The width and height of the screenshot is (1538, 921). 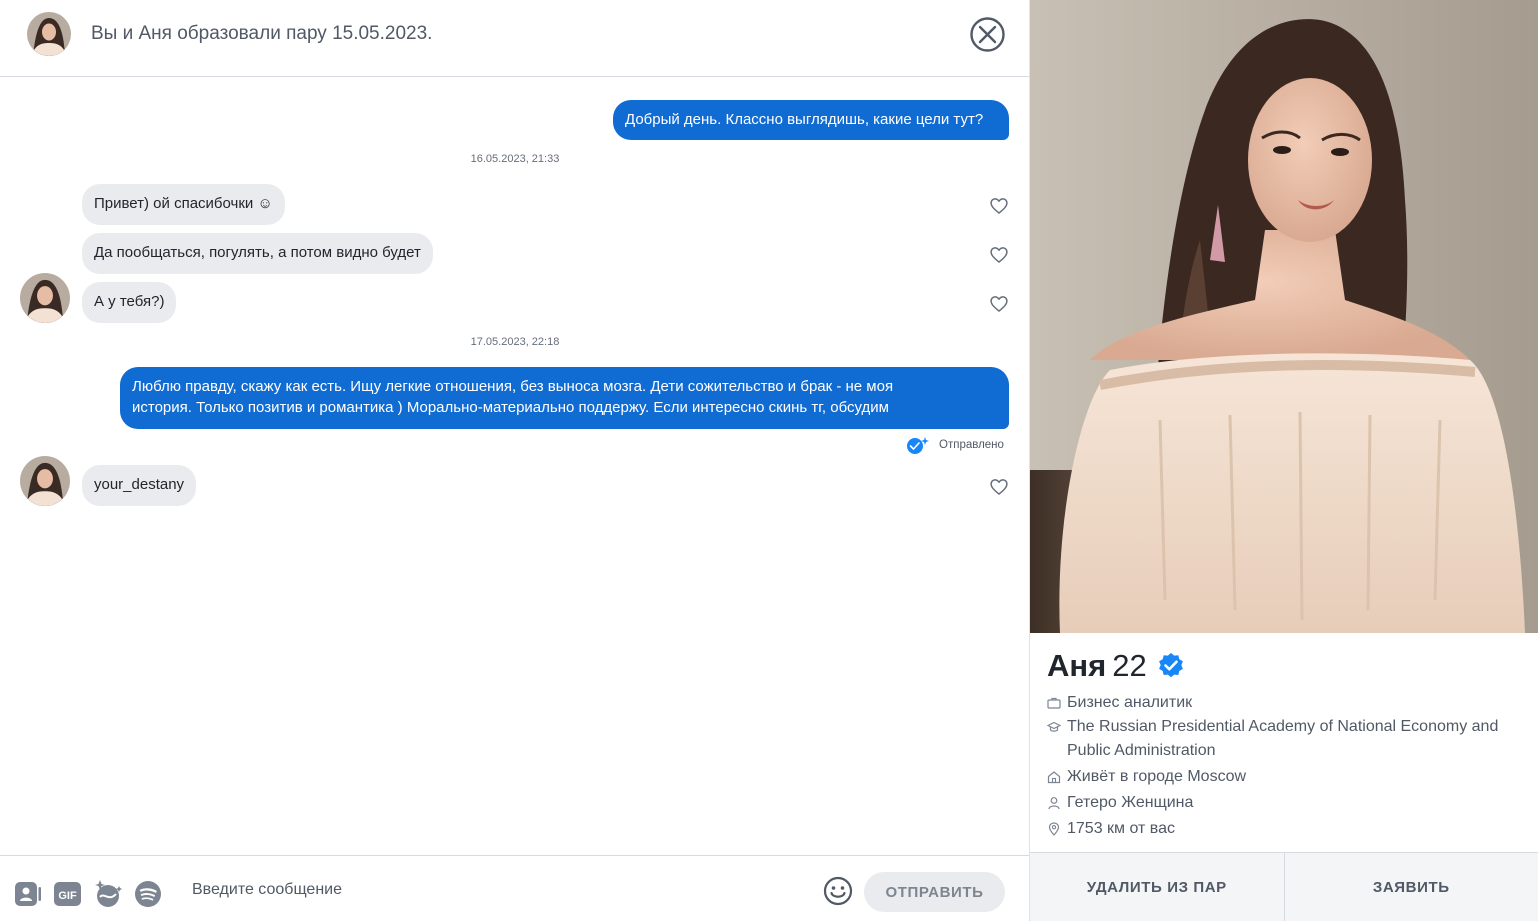 What do you see at coordinates (1077, 665) in the screenshot?
I see `profile-first-name: Аня` at bounding box center [1077, 665].